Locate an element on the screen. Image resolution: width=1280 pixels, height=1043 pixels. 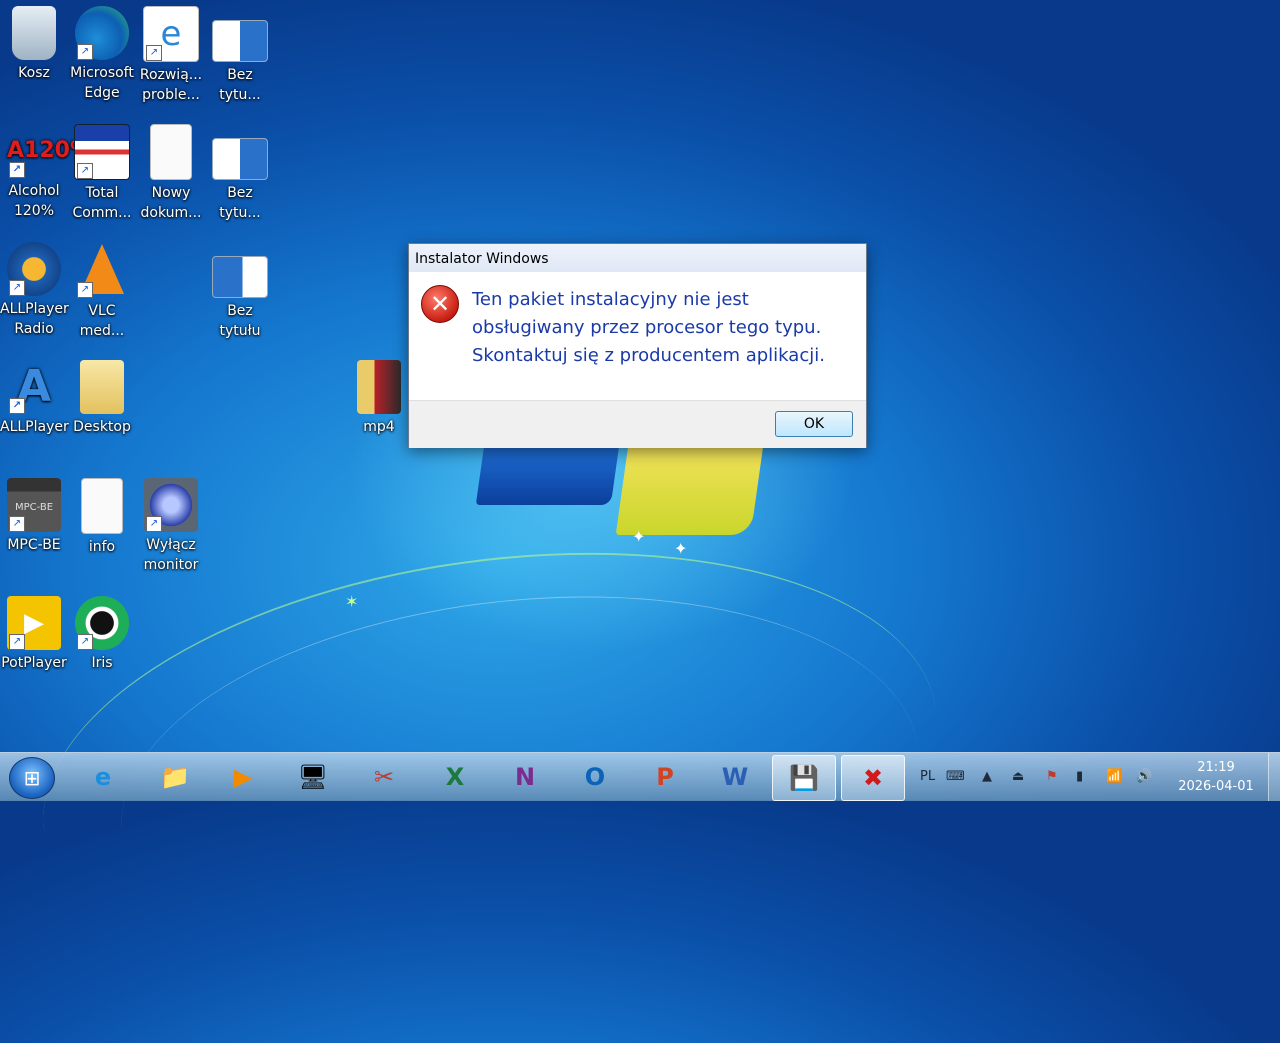
icon-label: Wyłącz monitor is located at coordinates (171, 555).